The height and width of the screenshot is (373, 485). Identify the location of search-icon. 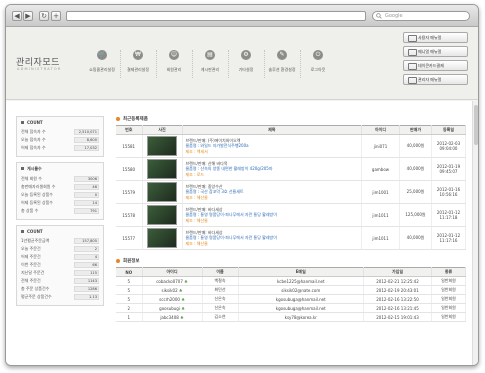
(379, 16).